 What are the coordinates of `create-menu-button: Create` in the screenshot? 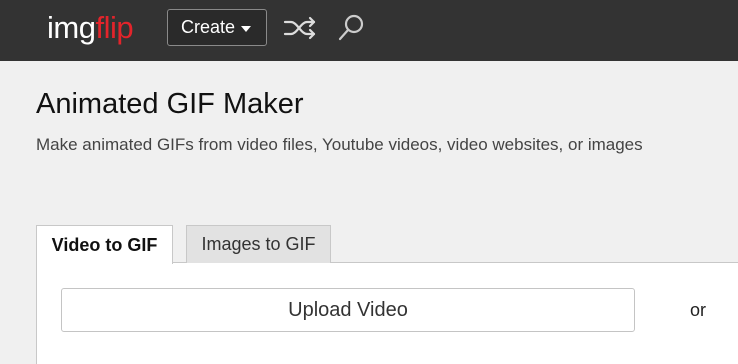 It's located at (217, 27).